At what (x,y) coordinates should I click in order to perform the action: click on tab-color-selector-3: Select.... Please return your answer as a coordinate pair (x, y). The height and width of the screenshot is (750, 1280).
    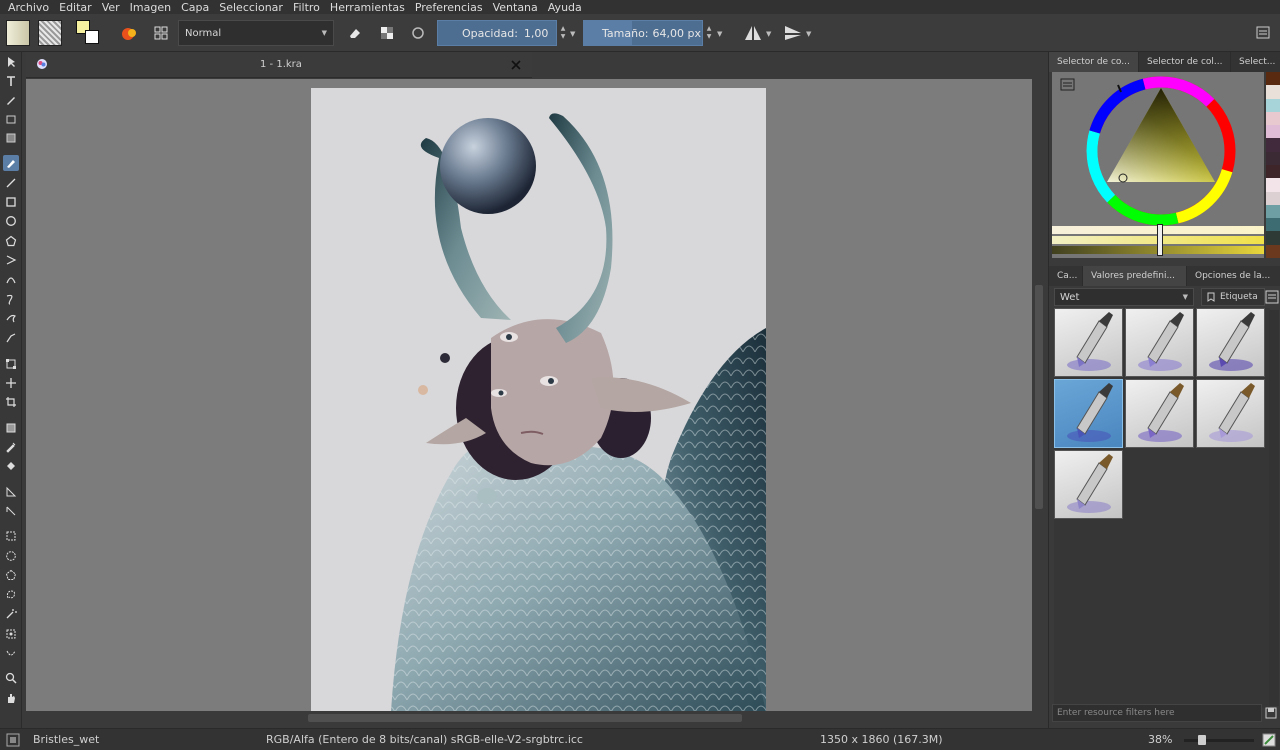
    Looking at the image, I should click on (1255, 62).